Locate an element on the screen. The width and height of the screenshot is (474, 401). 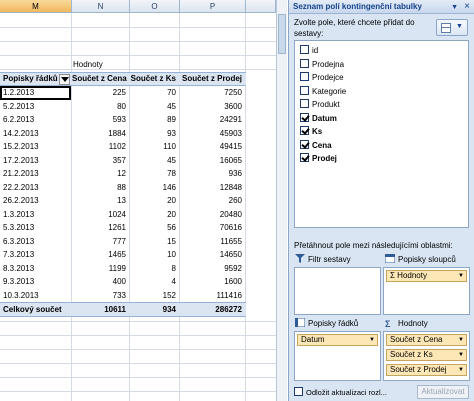
cell-cena: 1261 is located at coordinates (101, 228).